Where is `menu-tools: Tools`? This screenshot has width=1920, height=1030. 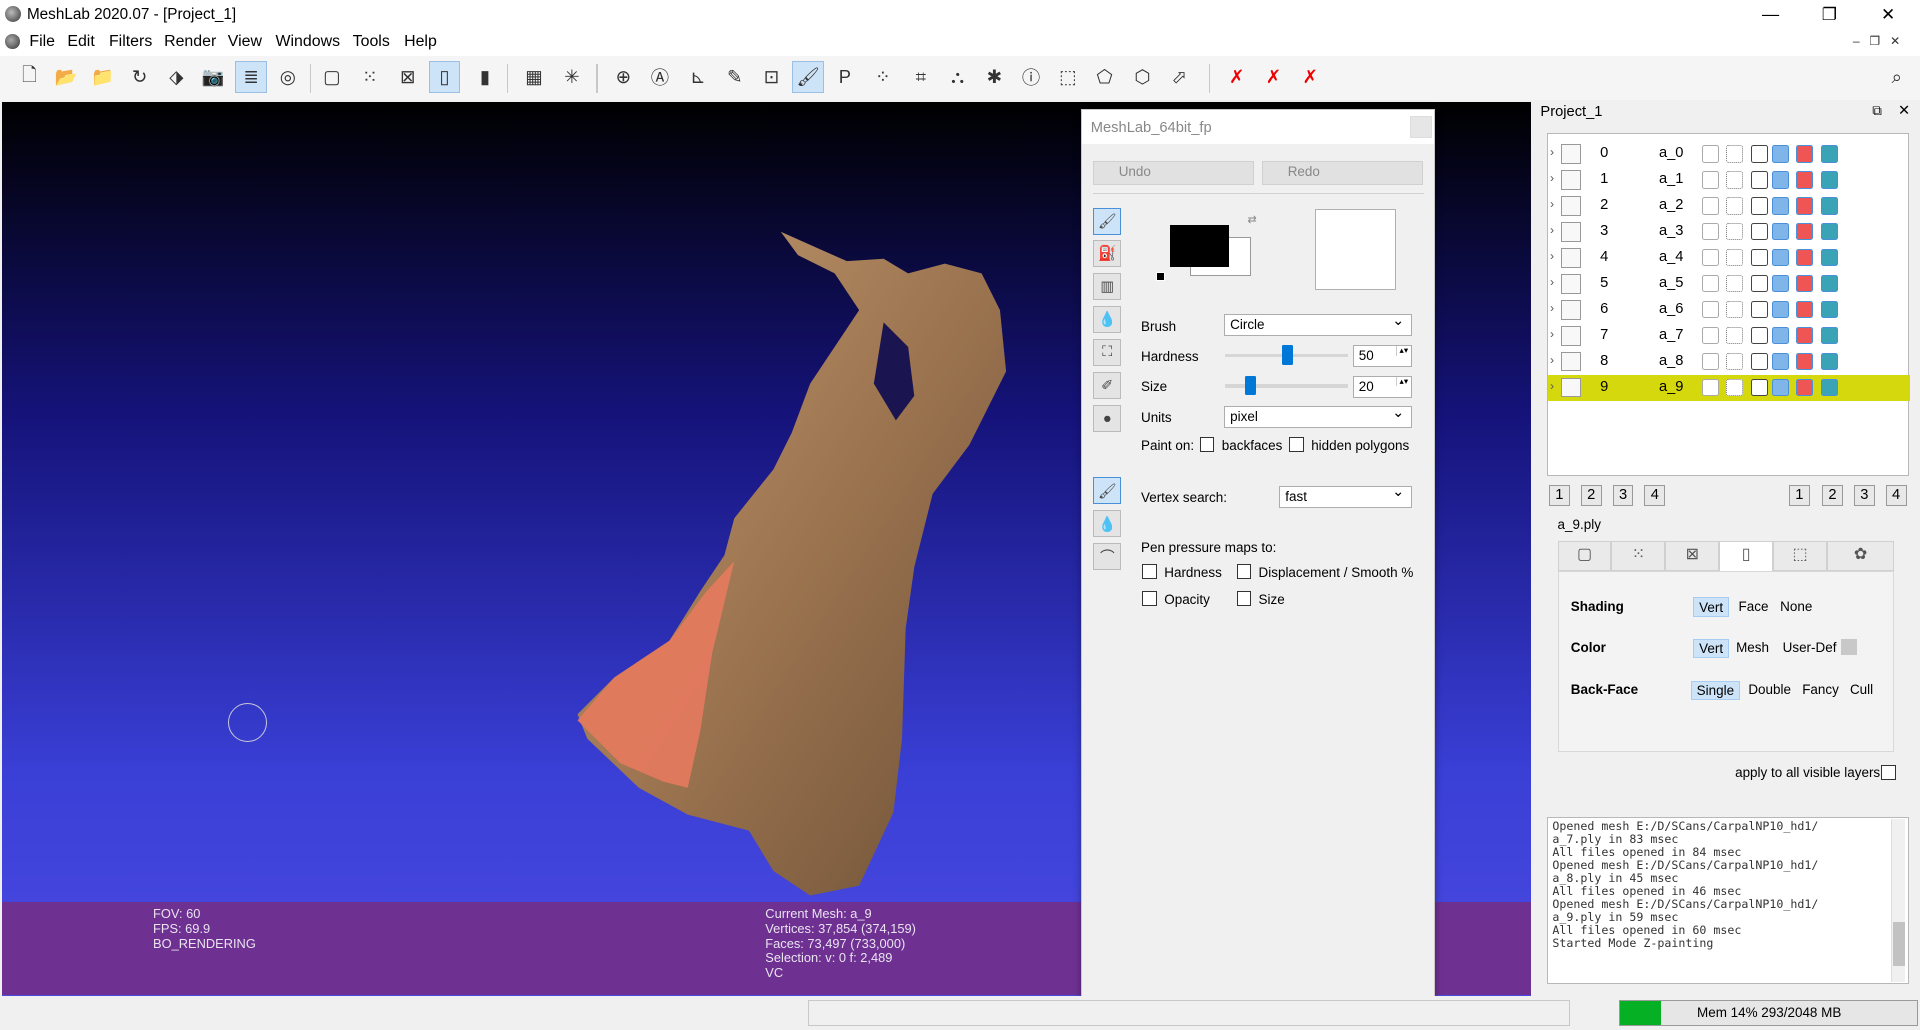 menu-tools: Tools is located at coordinates (371, 42).